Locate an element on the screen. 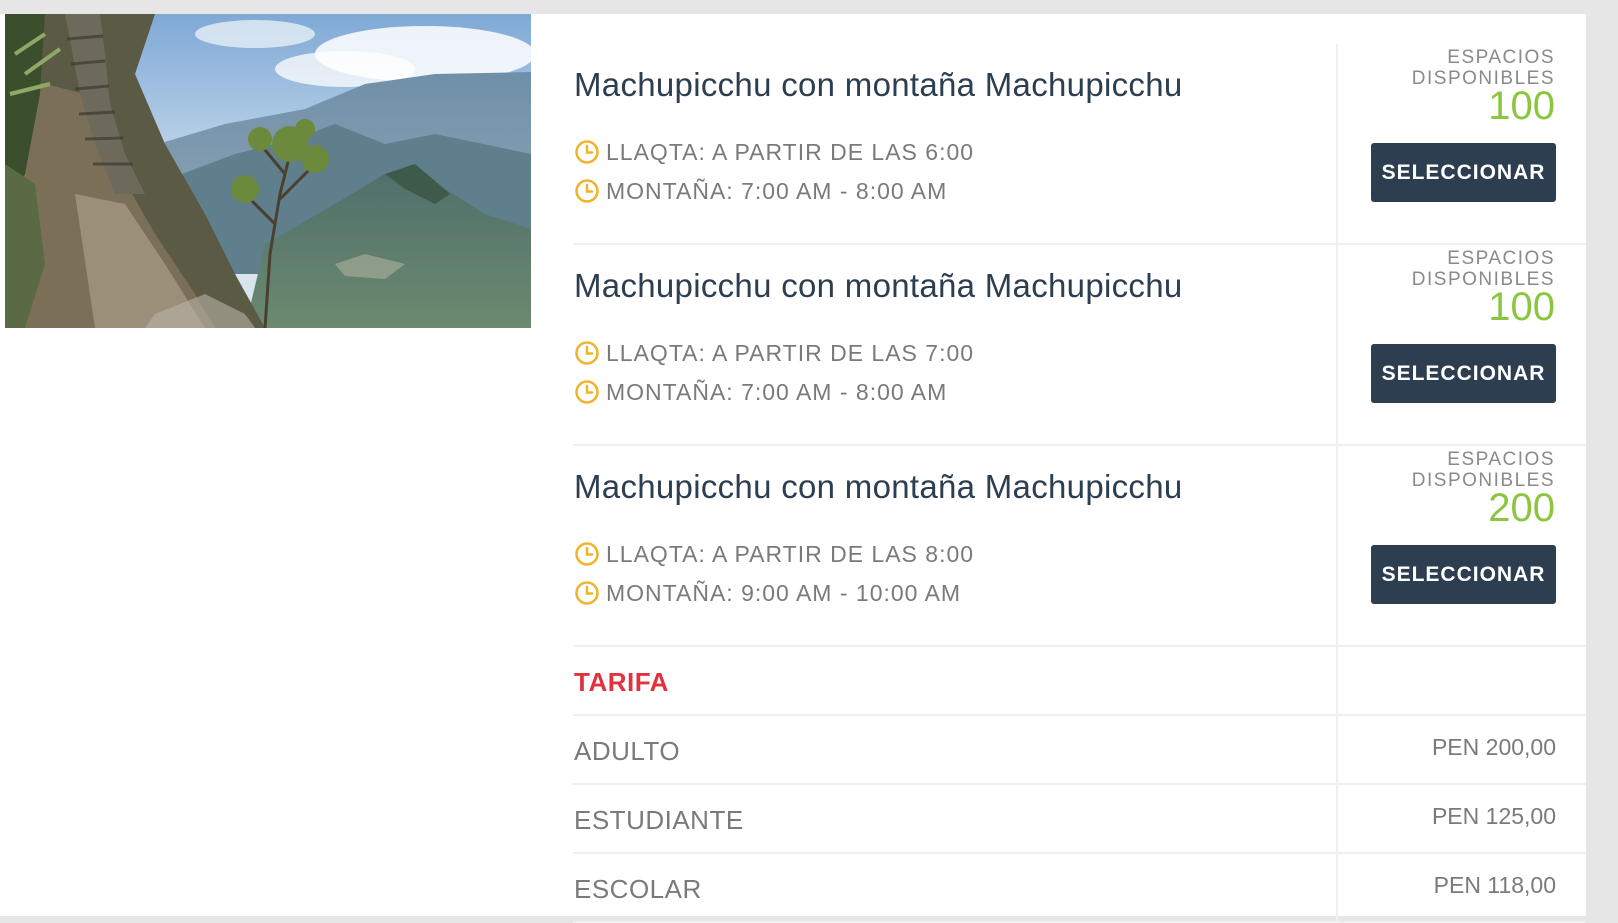 The height and width of the screenshot is (923, 1618). tarifa-header-row: TARIFA is located at coordinates (1079, 681).